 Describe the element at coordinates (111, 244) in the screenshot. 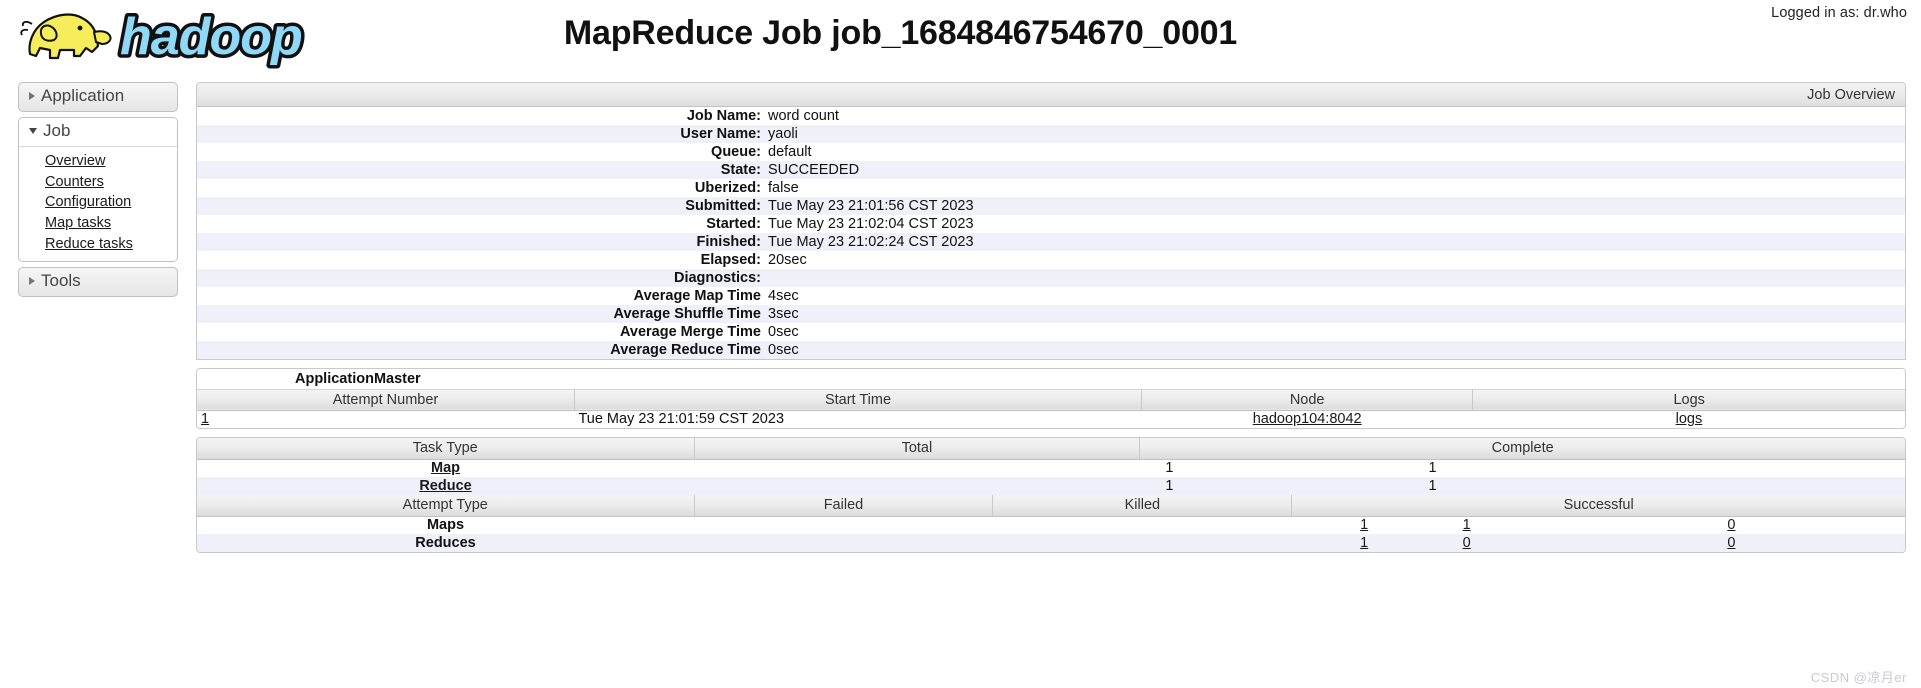

I see `sidebar-item-reduce-tasks: Reduce tasks` at that location.